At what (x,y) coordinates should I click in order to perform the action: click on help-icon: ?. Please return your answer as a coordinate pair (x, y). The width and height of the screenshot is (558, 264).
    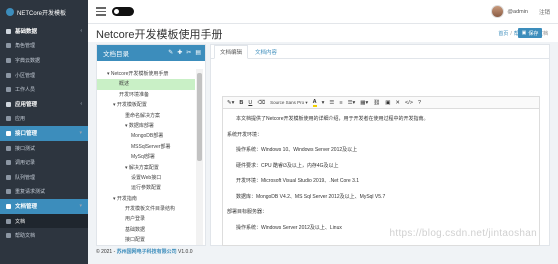
    Looking at the image, I should click on (419, 103).